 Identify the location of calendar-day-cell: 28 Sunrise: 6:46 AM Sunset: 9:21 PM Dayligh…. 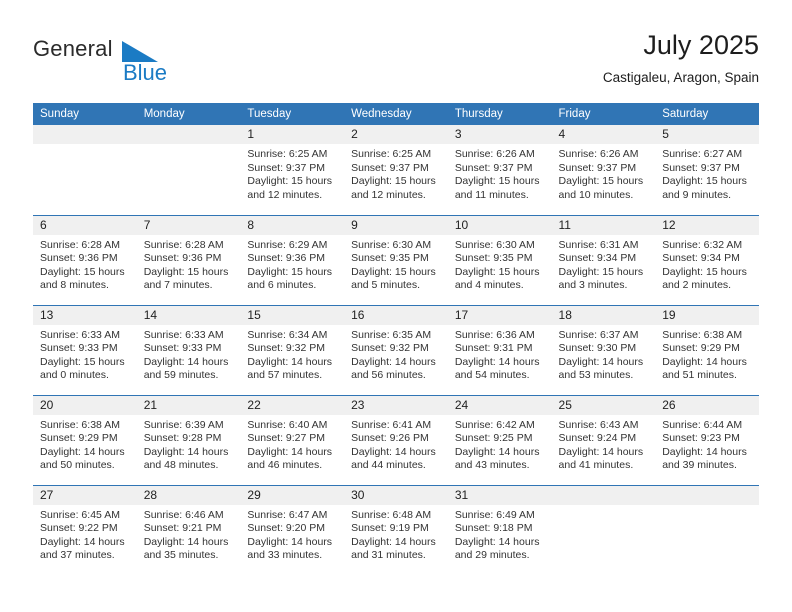
(188, 529).